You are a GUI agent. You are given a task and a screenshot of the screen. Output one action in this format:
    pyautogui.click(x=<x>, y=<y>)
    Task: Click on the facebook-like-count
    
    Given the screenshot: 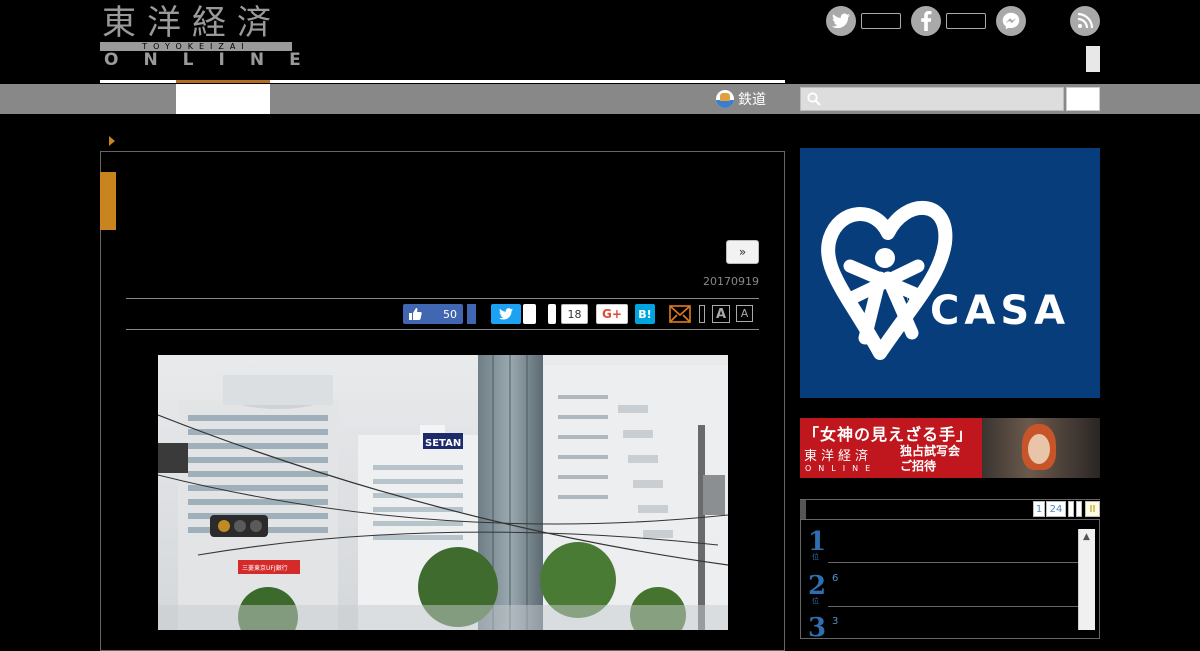 What is the action you would take?
    pyautogui.click(x=966, y=21)
    